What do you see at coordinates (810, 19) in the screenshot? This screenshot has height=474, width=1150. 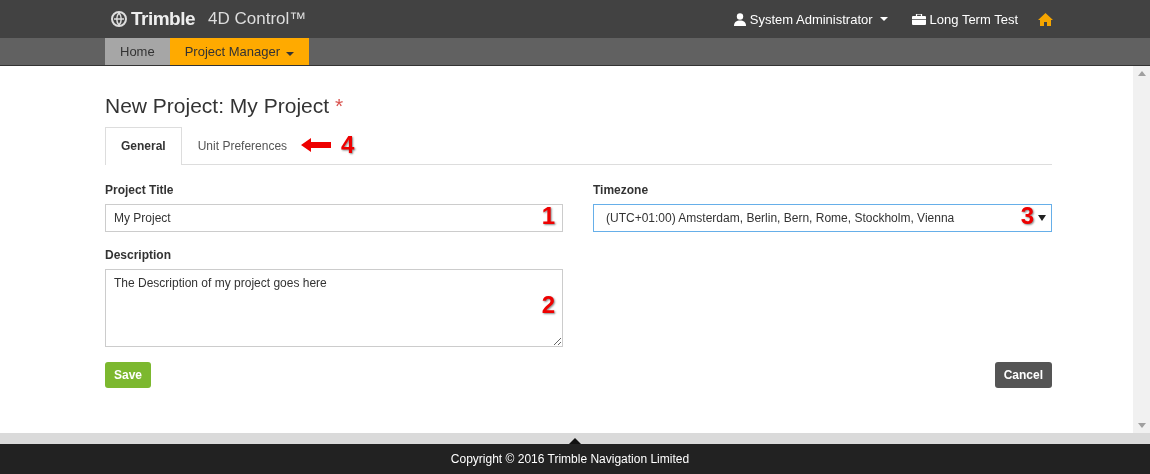 I see `user-menu: System Administrator` at bounding box center [810, 19].